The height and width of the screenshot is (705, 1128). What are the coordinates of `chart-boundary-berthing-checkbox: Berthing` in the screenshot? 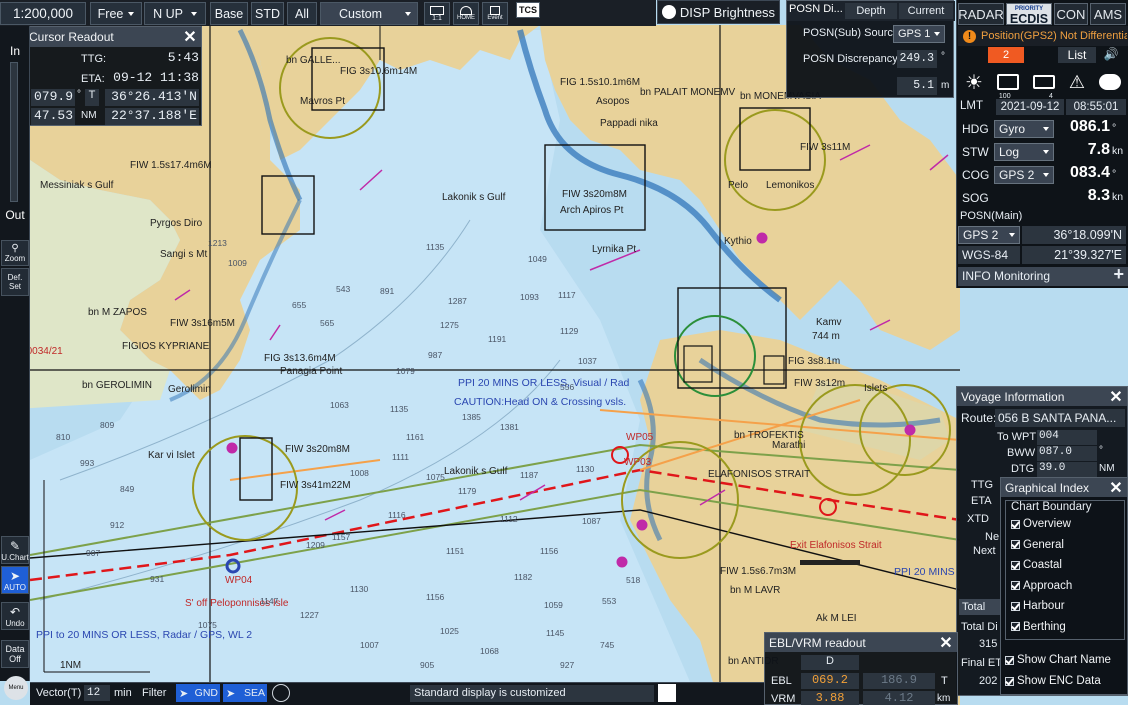 It's located at (1038, 627).